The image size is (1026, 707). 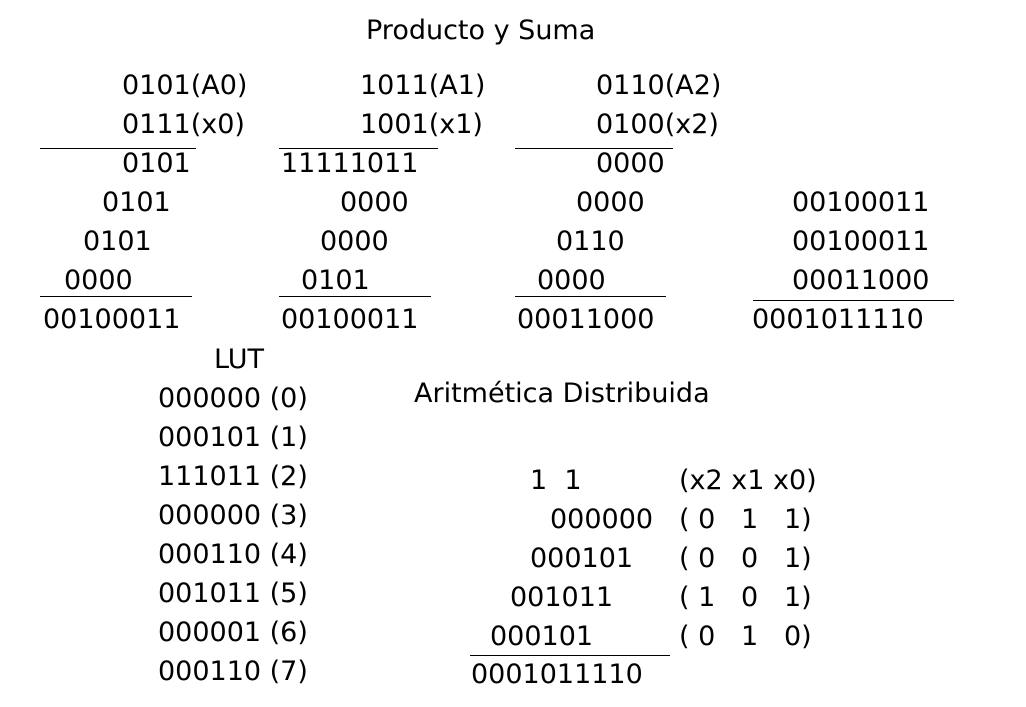 What do you see at coordinates (745, 558) in the screenshot?
I see `bit-vector: ( 0 0 1)` at bounding box center [745, 558].